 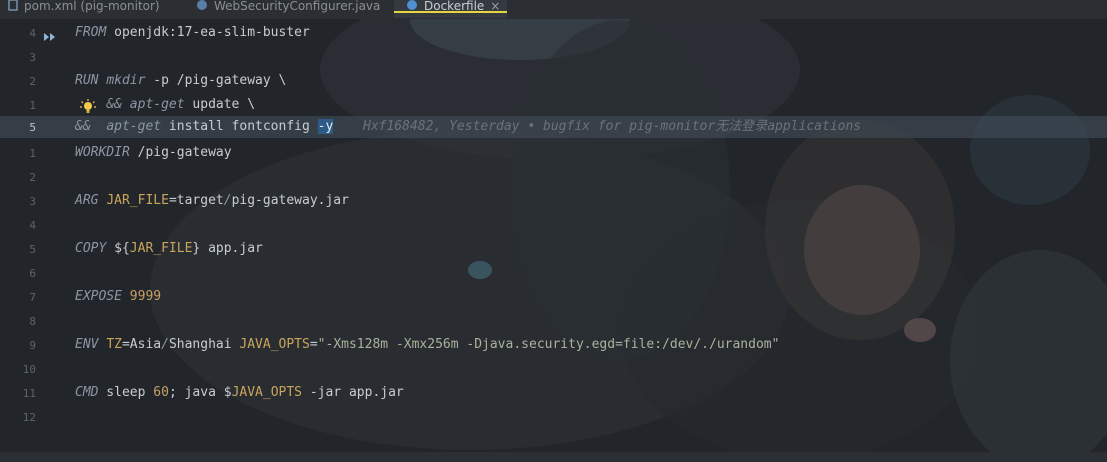 I want to click on tab-websecurityconfigurer: WebSecurityConfigurer.java, so click(x=288, y=9).